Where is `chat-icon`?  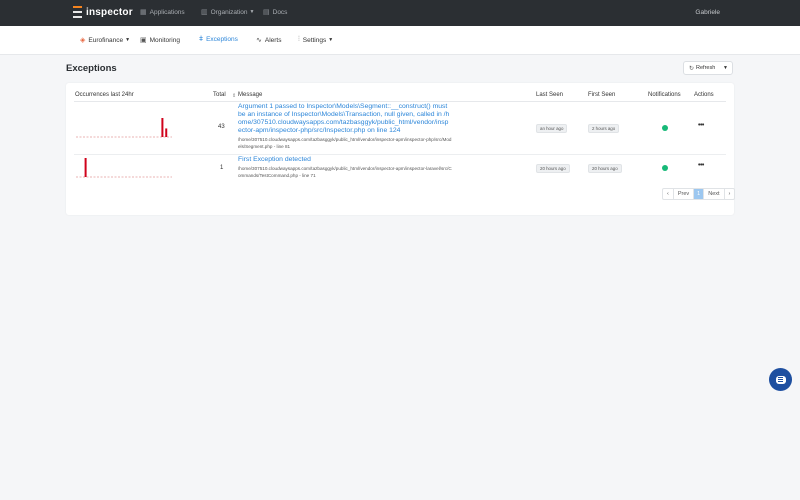 chat-icon is located at coordinates (780, 379).